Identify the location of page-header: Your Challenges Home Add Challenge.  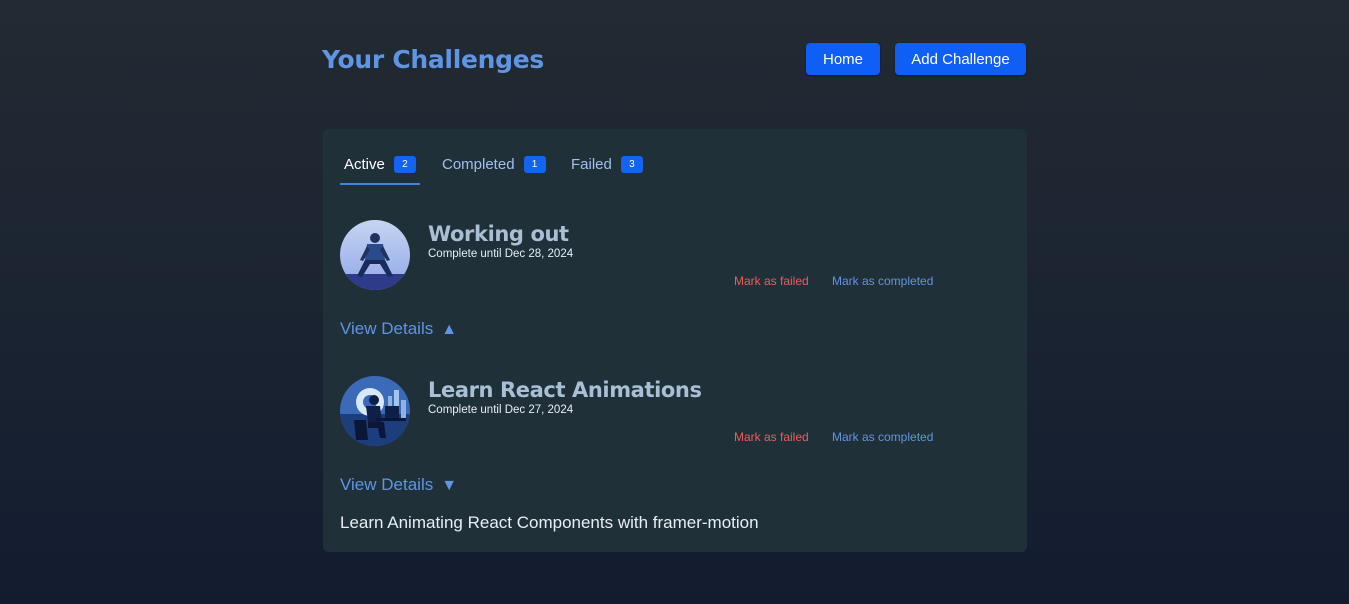
(674, 60).